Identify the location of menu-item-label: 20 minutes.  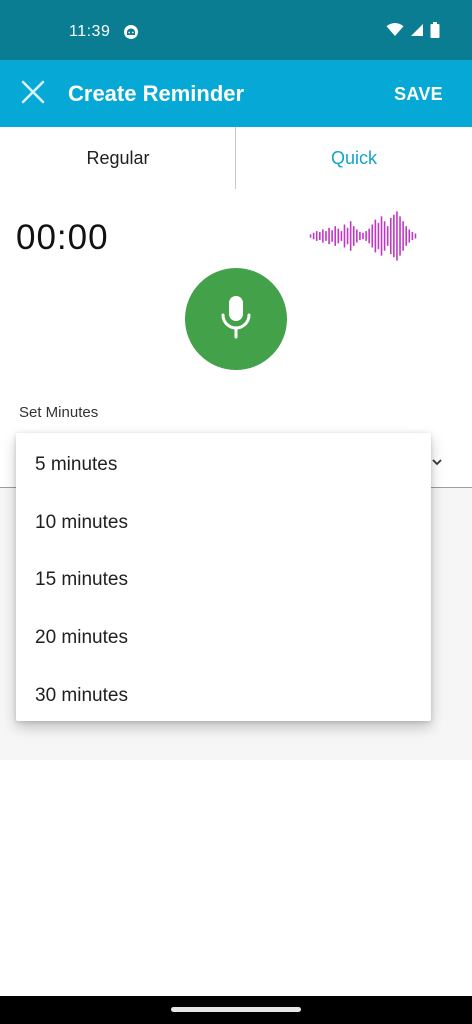
(81, 637).